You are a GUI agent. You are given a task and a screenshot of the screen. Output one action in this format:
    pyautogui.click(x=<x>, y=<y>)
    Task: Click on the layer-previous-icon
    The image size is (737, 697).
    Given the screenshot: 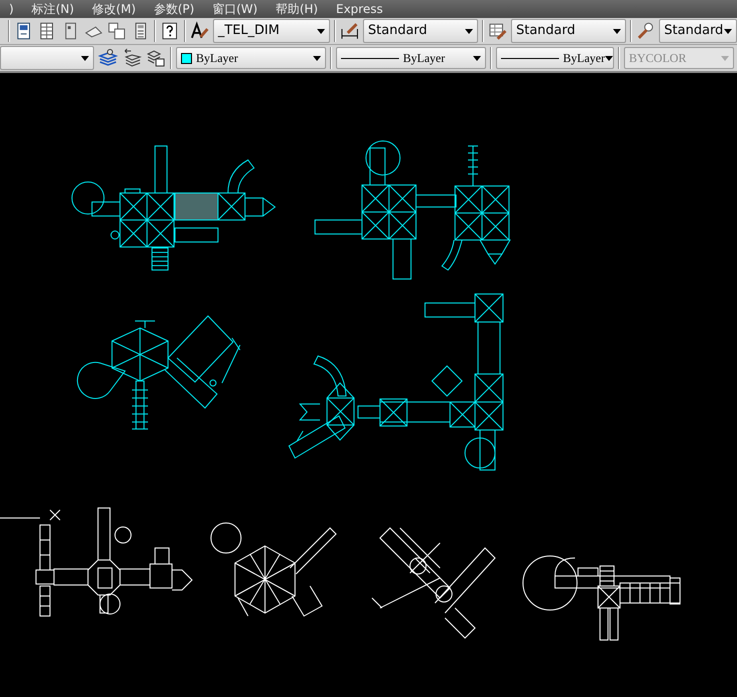 What is the action you would take?
    pyautogui.click(x=132, y=58)
    